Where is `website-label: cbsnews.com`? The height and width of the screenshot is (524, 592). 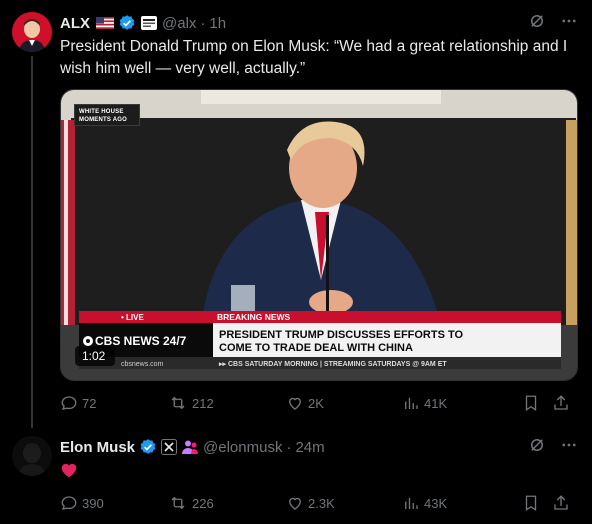
website-label: cbsnews.com is located at coordinates (142, 364).